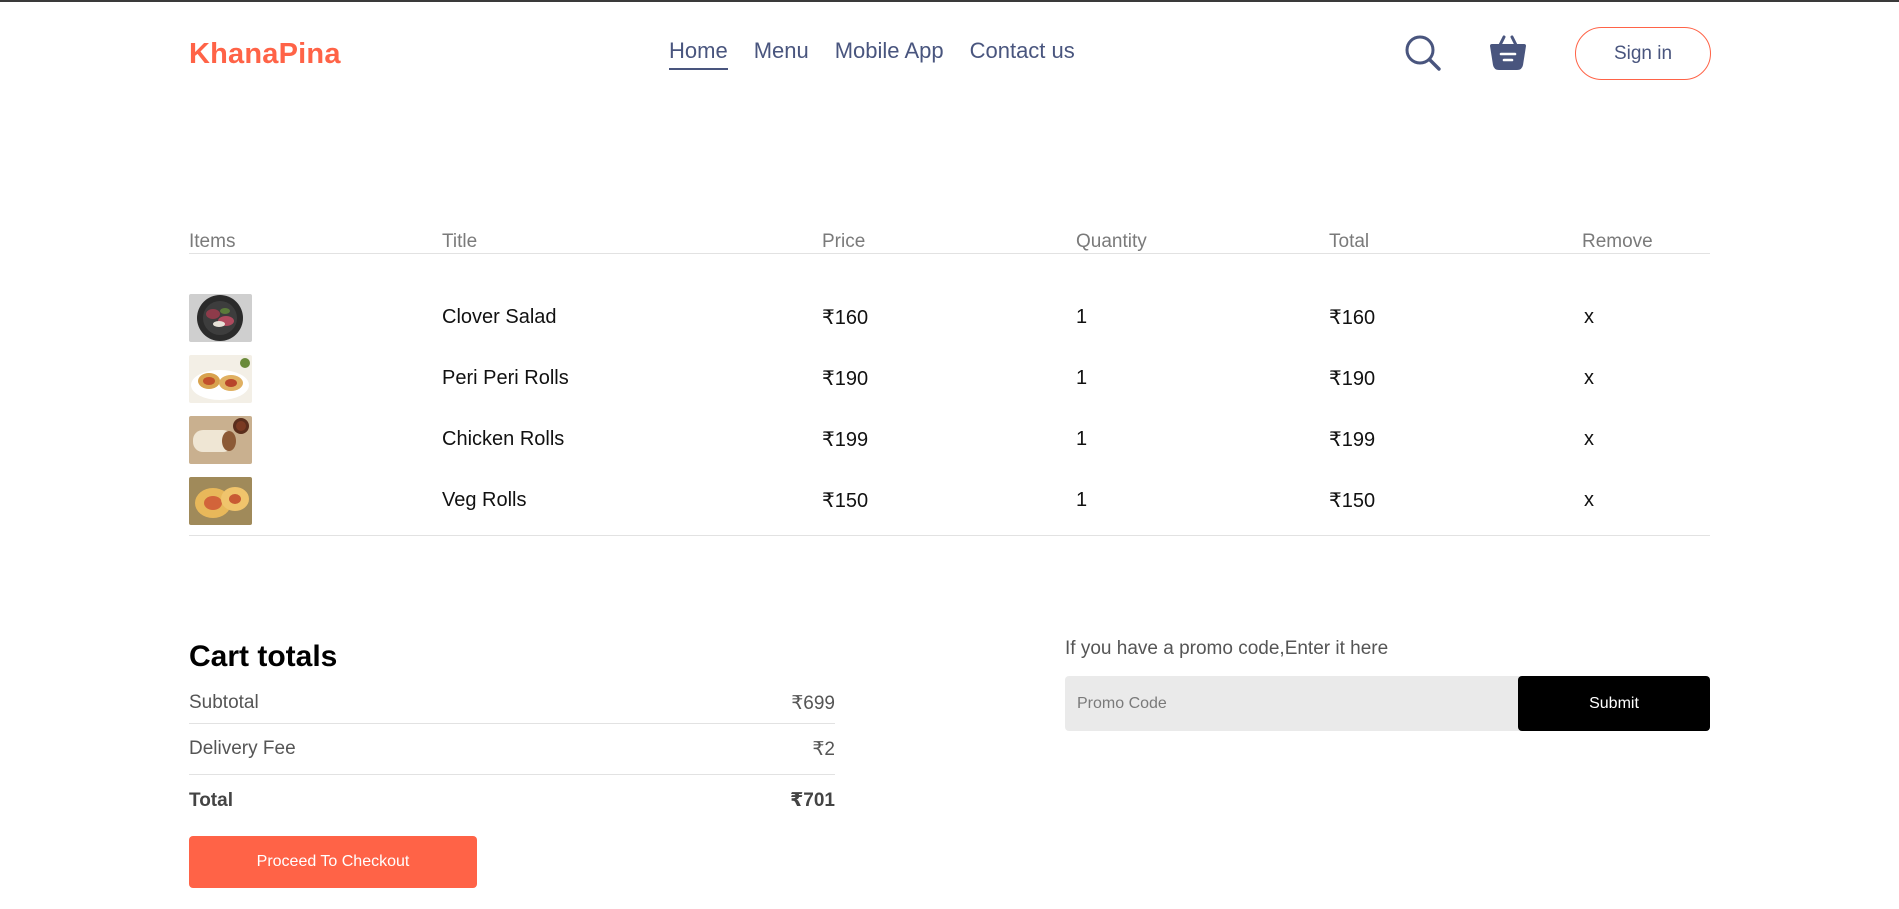  What do you see at coordinates (1352, 318) in the screenshot?
I see `item-total: ₹160` at bounding box center [1352, 318].